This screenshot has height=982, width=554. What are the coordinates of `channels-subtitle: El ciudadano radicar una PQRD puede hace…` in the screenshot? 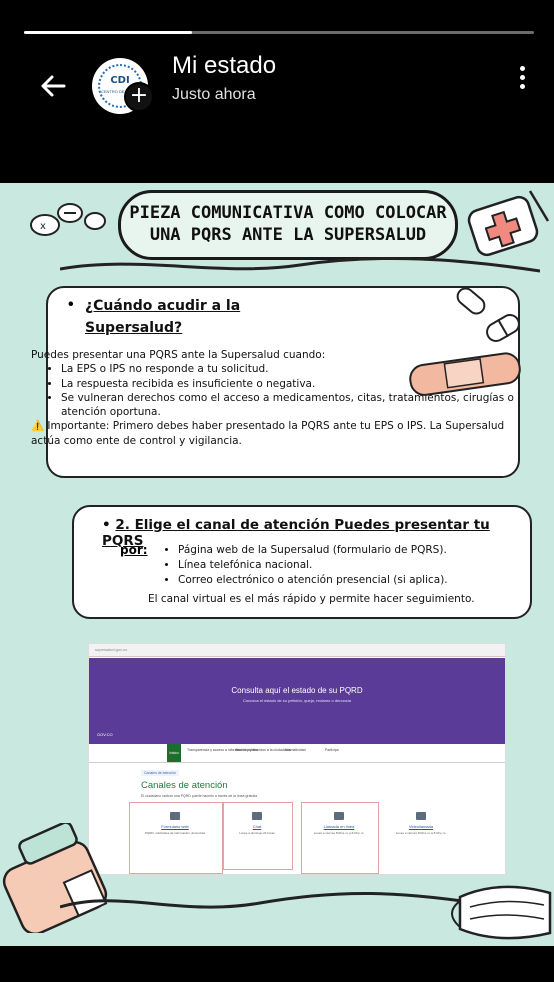 It's located at (199, 796).